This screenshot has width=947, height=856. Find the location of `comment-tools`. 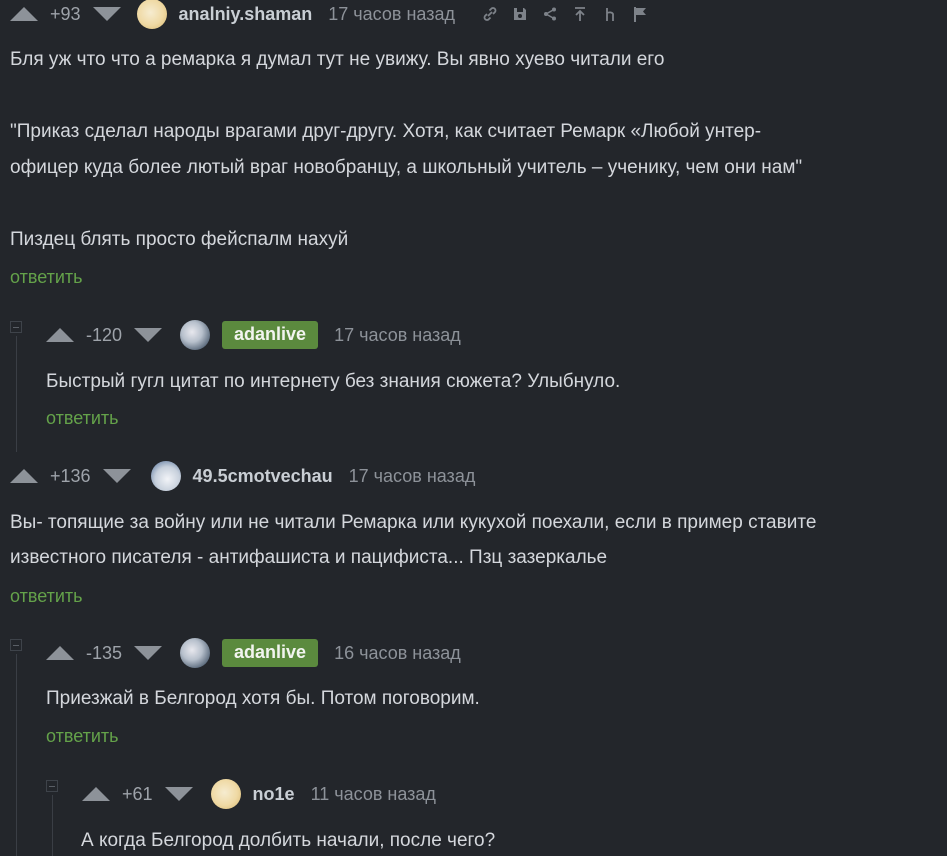

comment-tools is located at coordinates (559, 14).